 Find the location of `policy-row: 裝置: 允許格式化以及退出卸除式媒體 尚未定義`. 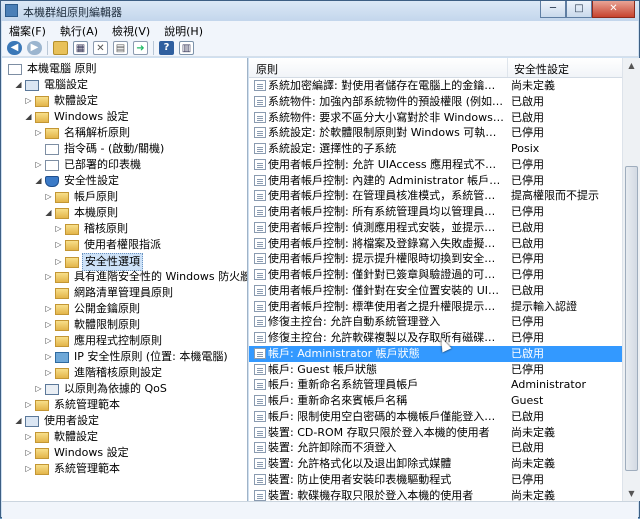

policy-row: 裝置: 允許格式化以及退出卸除式媒體 尚未定義 is located at coordinates (435, 464).